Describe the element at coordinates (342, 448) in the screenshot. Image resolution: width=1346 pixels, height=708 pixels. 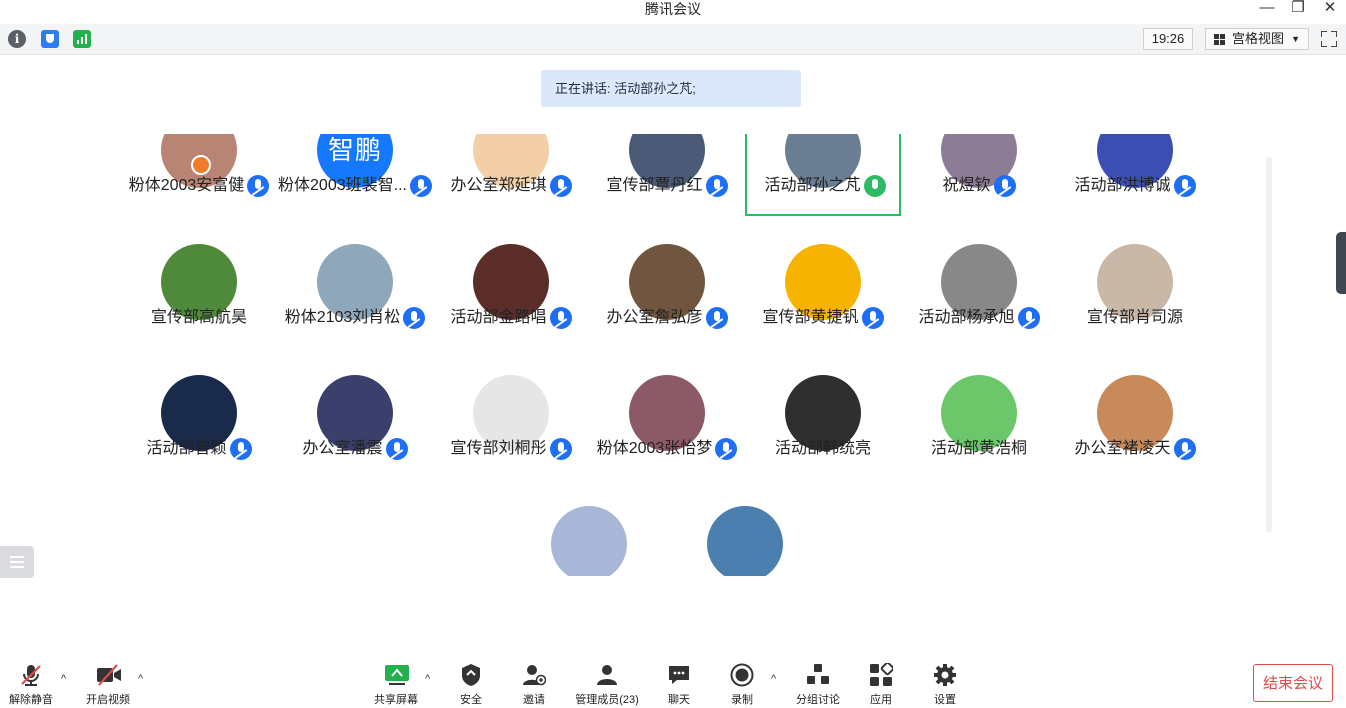
I see `participant-name: 办公室潘震` at that location.